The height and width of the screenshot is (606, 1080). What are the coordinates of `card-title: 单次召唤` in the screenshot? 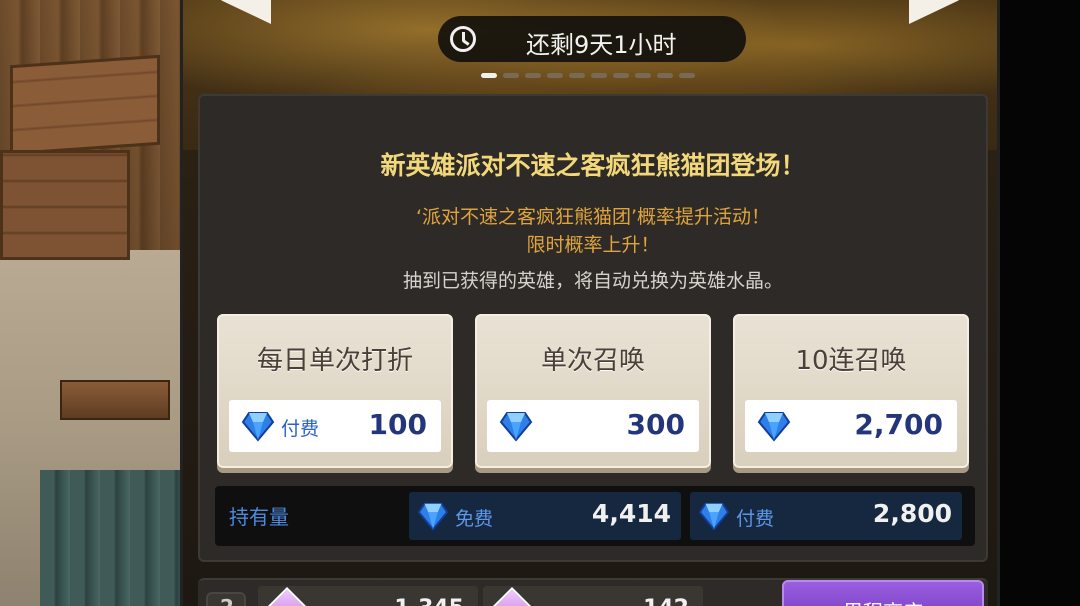 It's located at (592, 361).